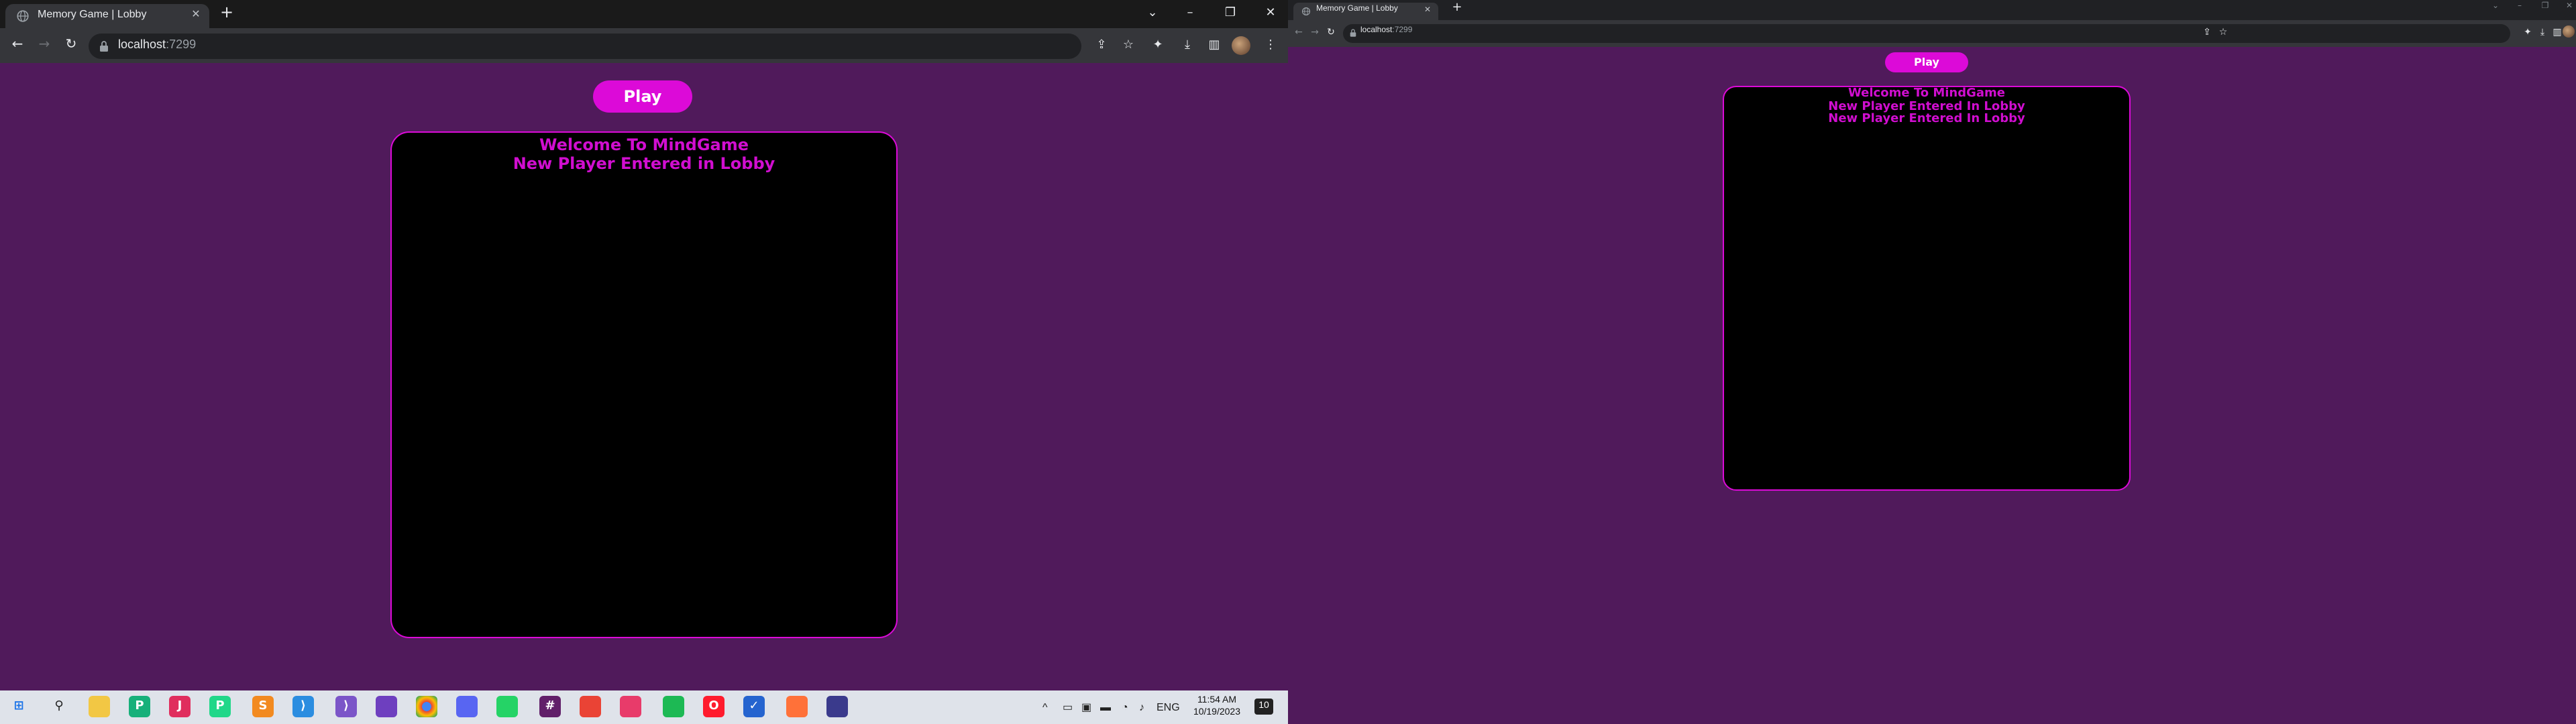 The width and height of the screenshot is (2576, 724). I want to click on kebab-menu-icon: ⋮, so click(1270, 45).